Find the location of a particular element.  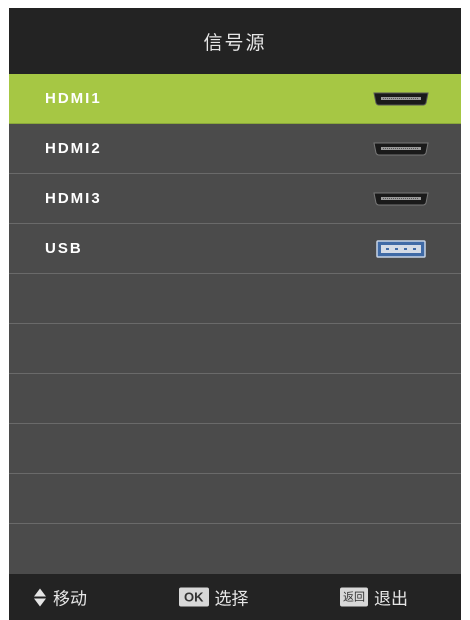

menu-header: 信号源 is located at coordinates (235, 41).